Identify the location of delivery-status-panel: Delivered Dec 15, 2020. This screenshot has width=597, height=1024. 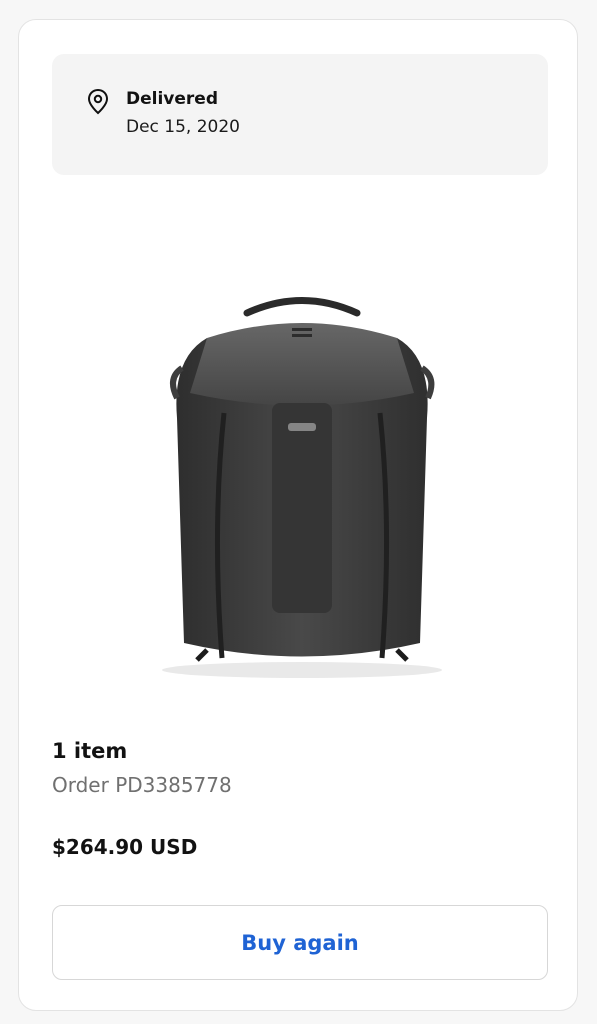
(300, 114).